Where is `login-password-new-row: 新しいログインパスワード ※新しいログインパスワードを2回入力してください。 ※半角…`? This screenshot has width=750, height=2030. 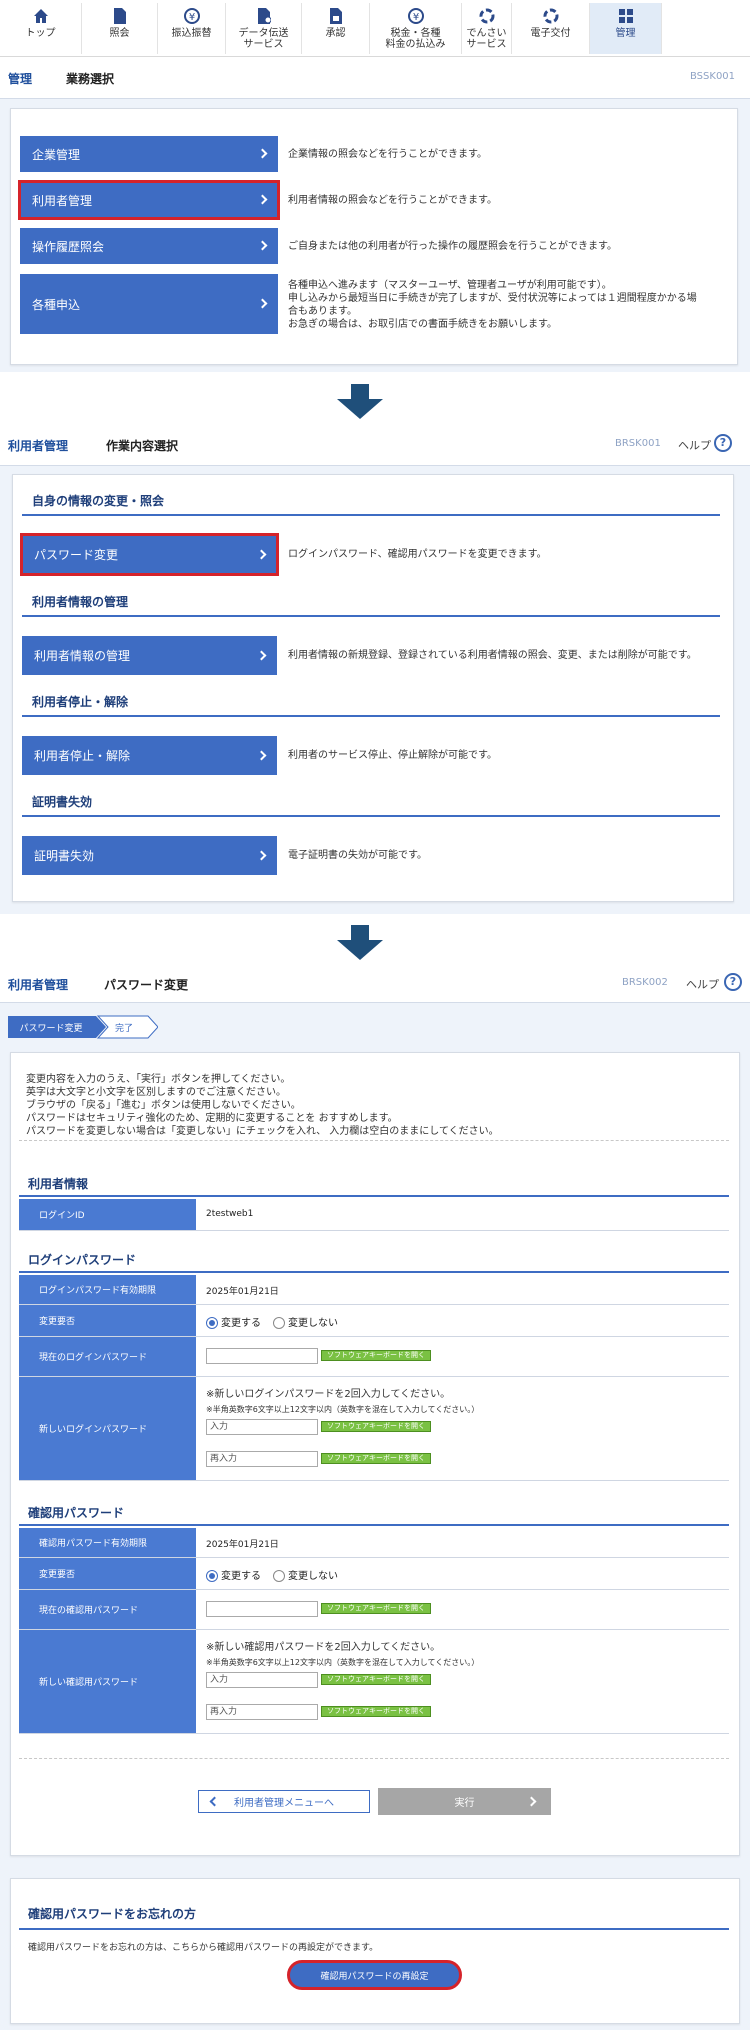
login-password-new-row: 新しいログインパスワード ※新しいログインパスワードを2回入力してください。 ※半角… is located at coordinates (374, 1429).